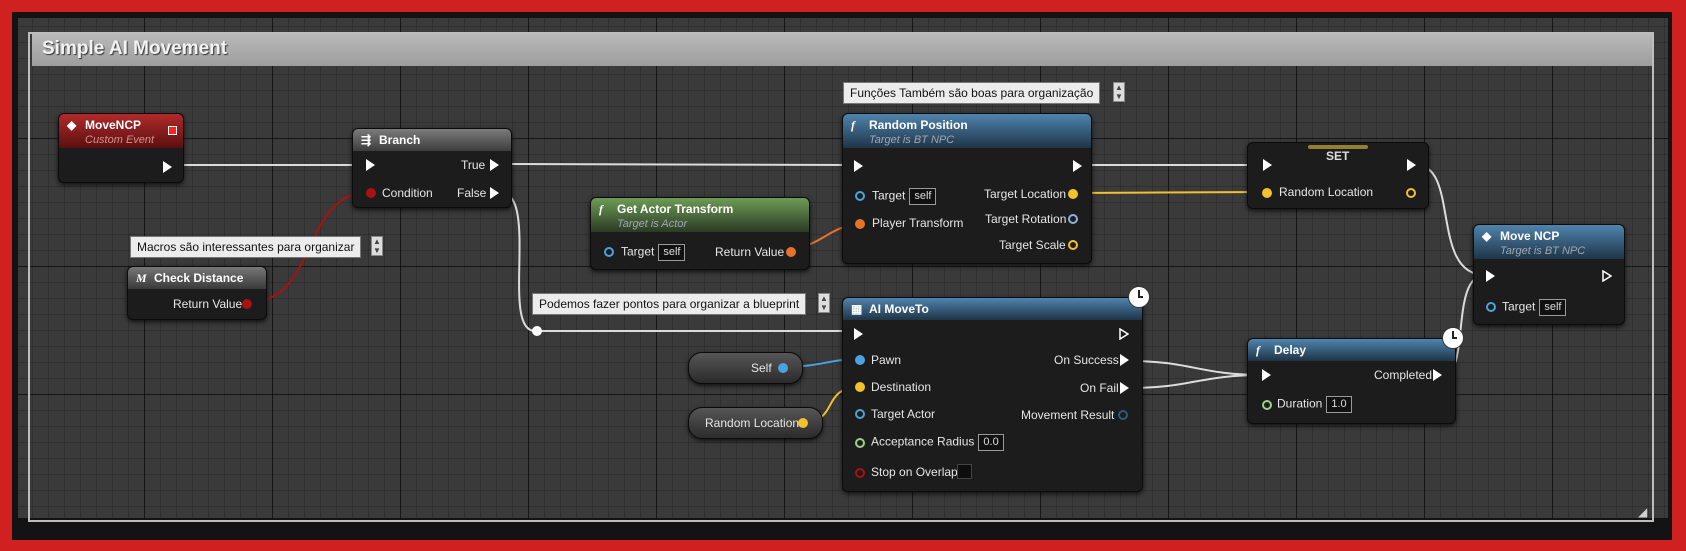 The image size is (1686, 551). What do you see at coordinates (407, 193) in the screenshot?
I see `pin-label-condition: Condition` at bounding box center [407, 193].